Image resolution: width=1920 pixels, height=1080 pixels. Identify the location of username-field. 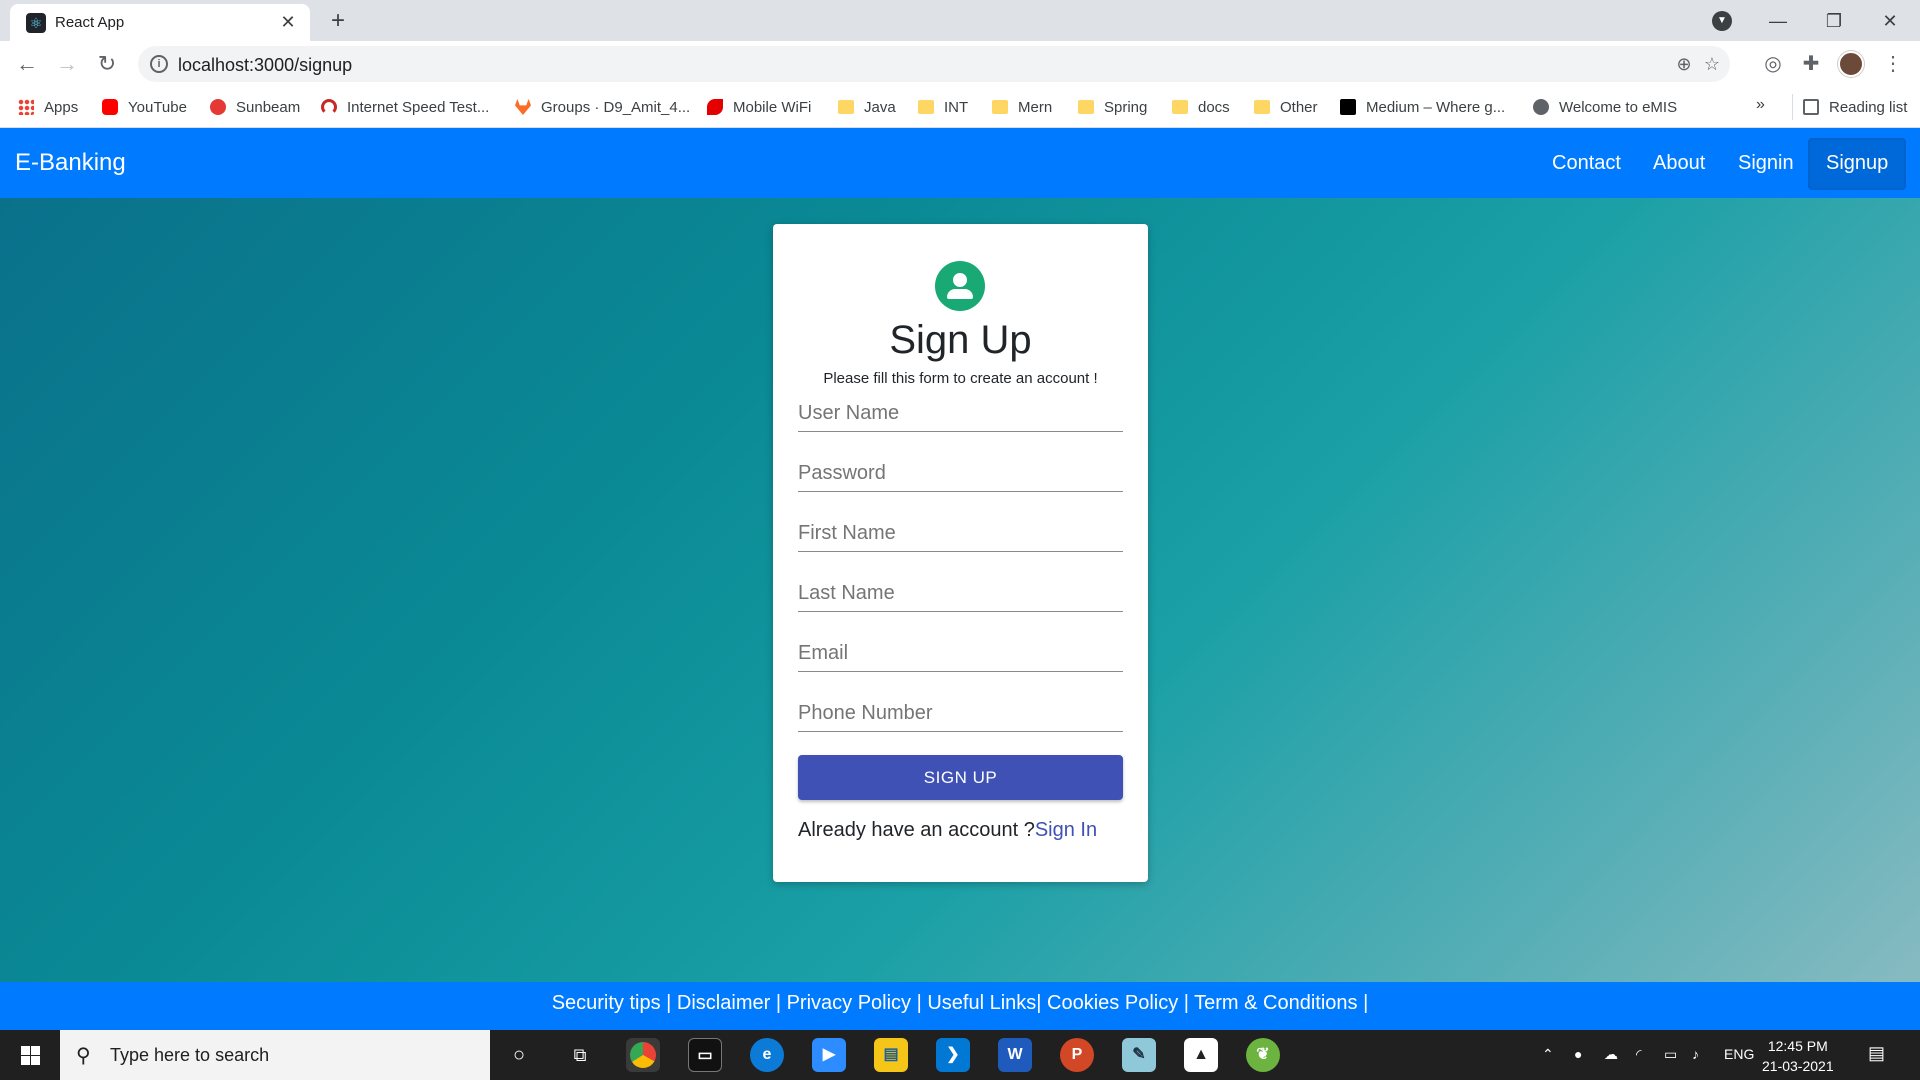
(960, 412).